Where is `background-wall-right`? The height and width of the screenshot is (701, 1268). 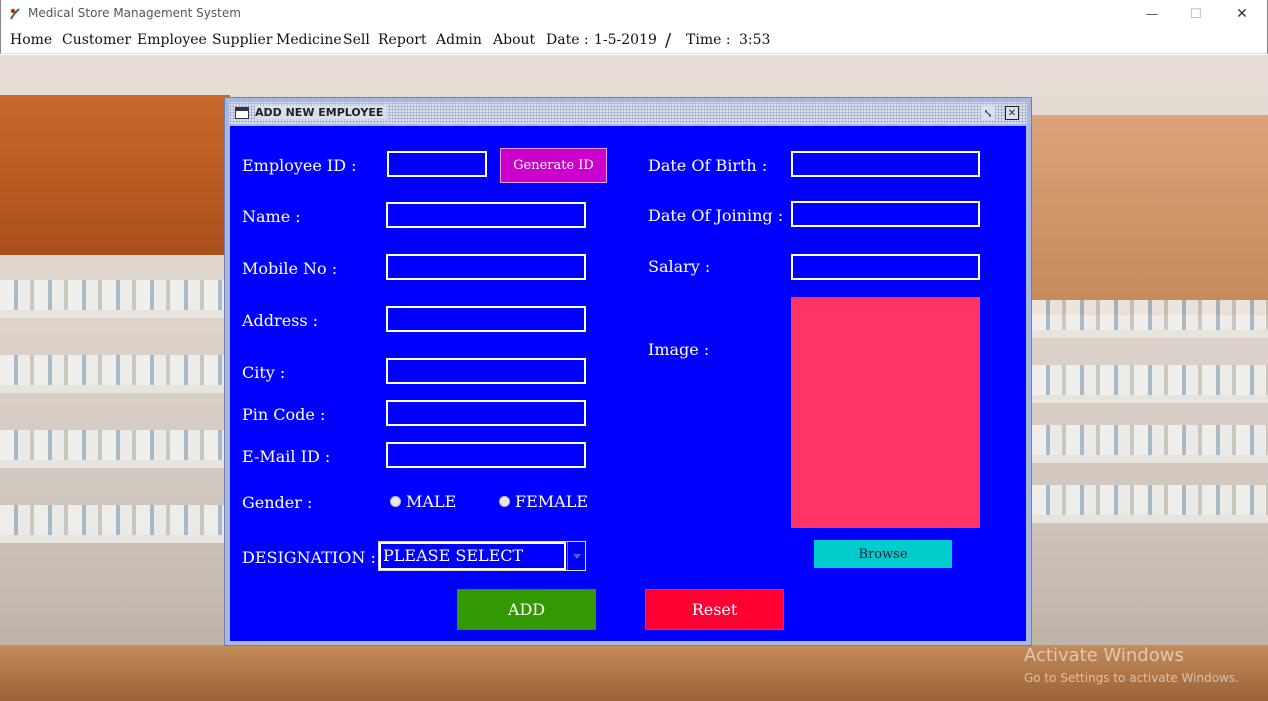
background-wall-right is located at coordinates (1149, 215).